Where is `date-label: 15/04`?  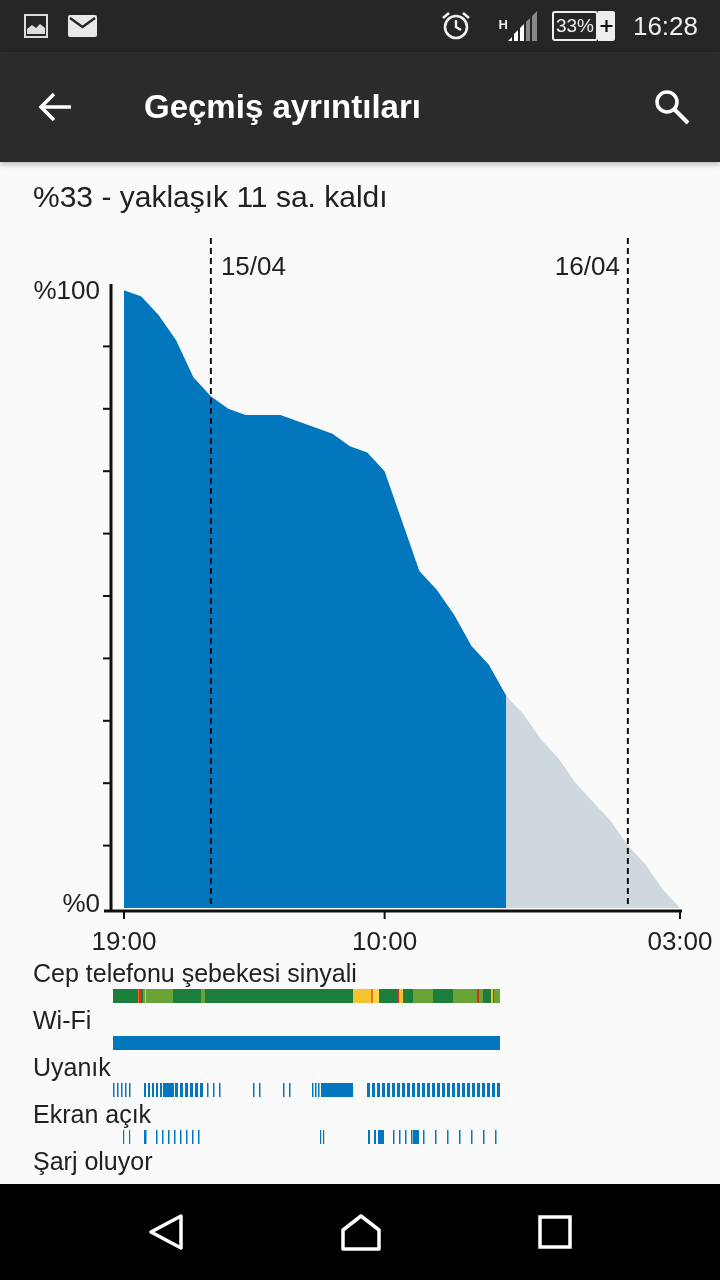
date-label: 15/04 is located at coordinates (253, 266).